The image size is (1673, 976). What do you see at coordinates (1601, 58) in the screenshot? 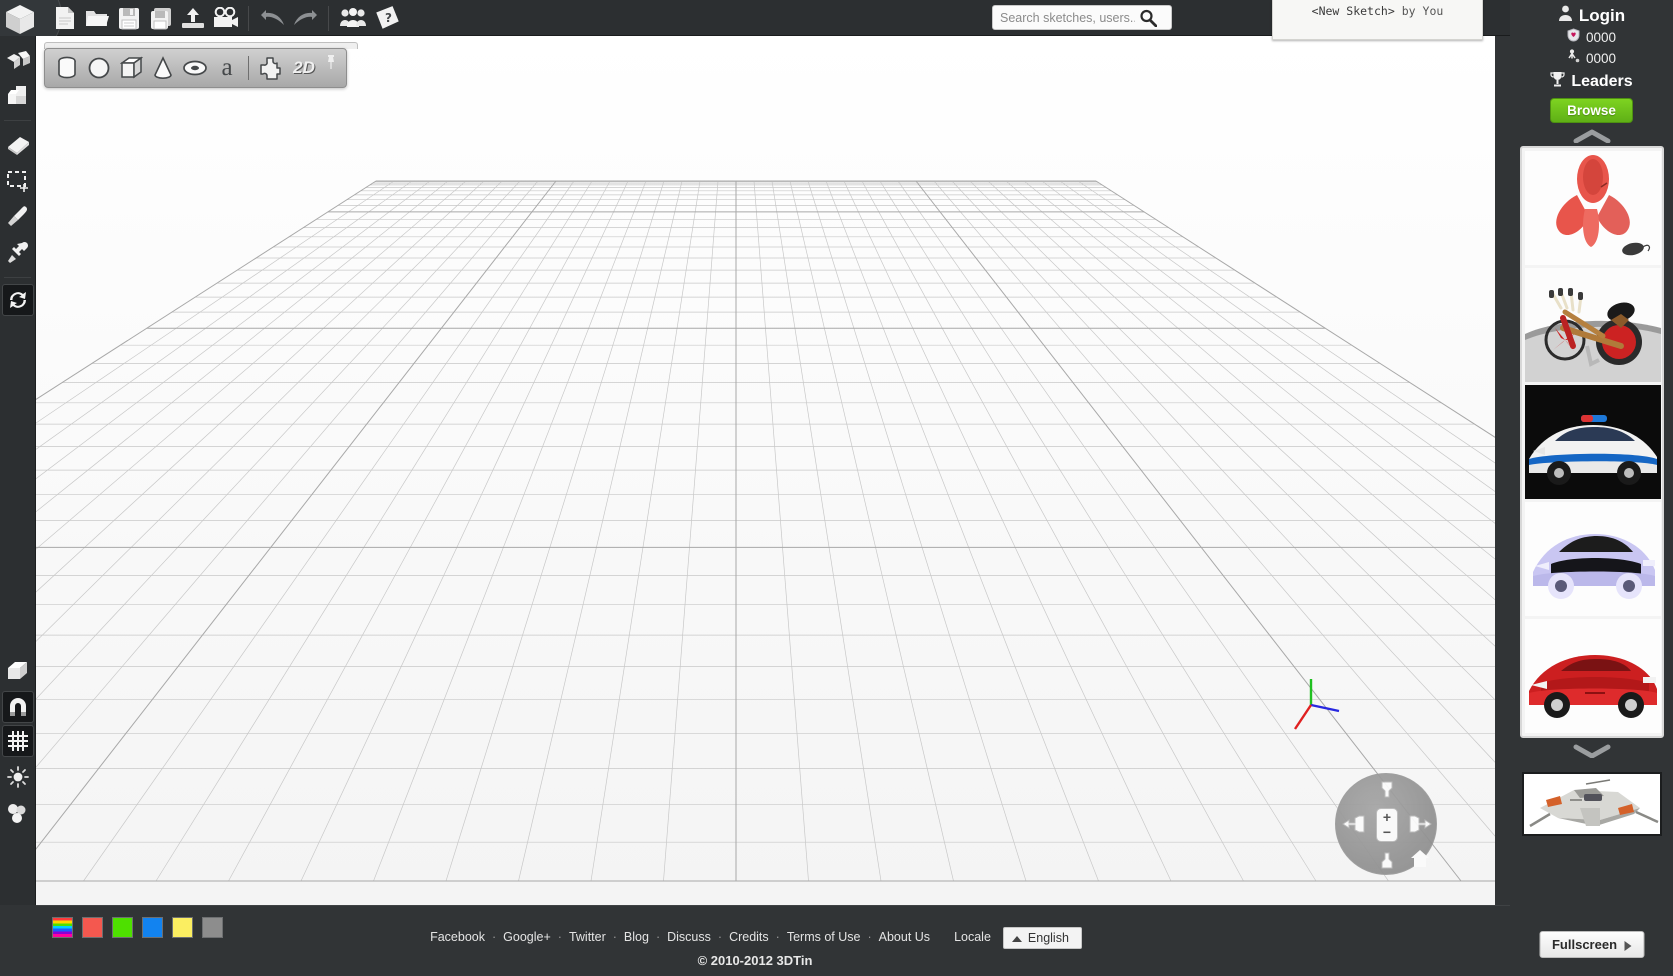
I see `stat-user-value: 0000` at bounding box center [1601, 58].